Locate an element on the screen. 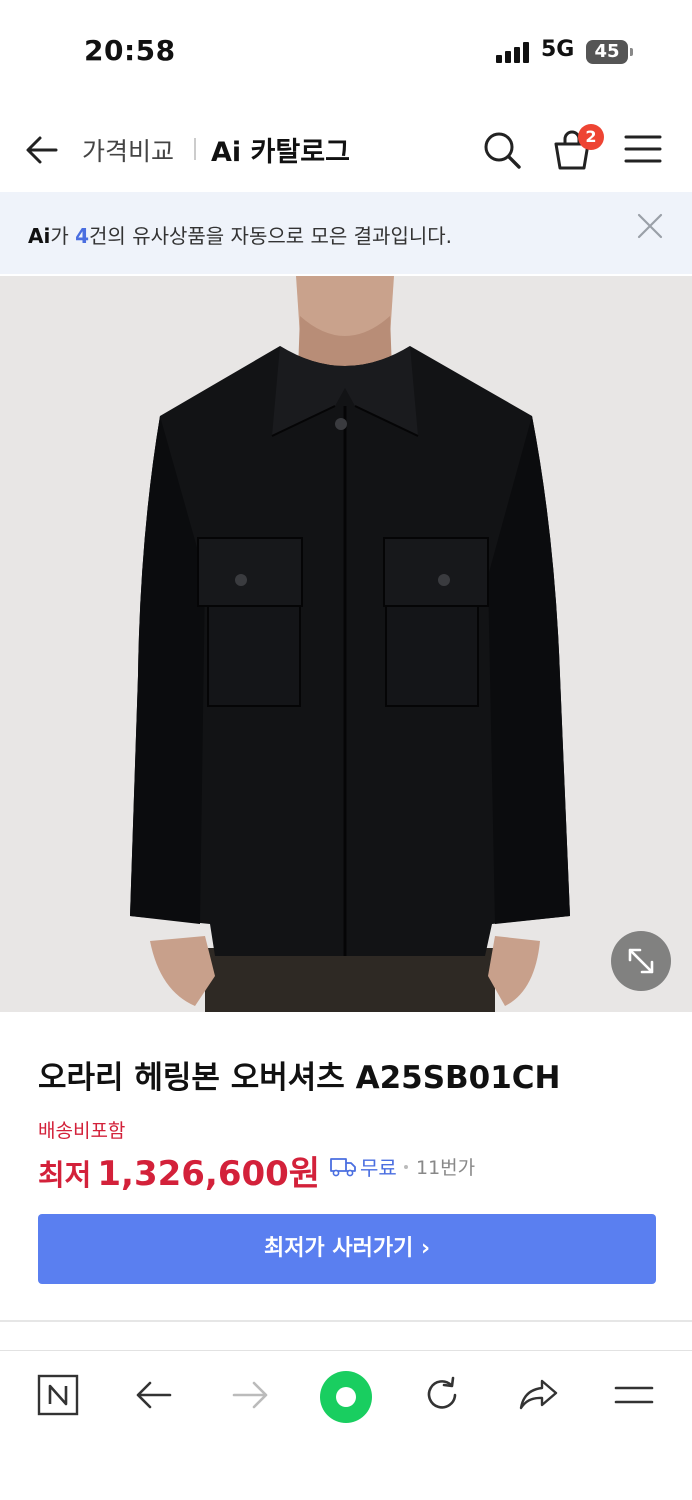 The height and width of the screenshot is (1500, 692). banner-suffix: 건의 유사상품을 자동으로 모은 결과입니다. is located at coordinates (271, 236).